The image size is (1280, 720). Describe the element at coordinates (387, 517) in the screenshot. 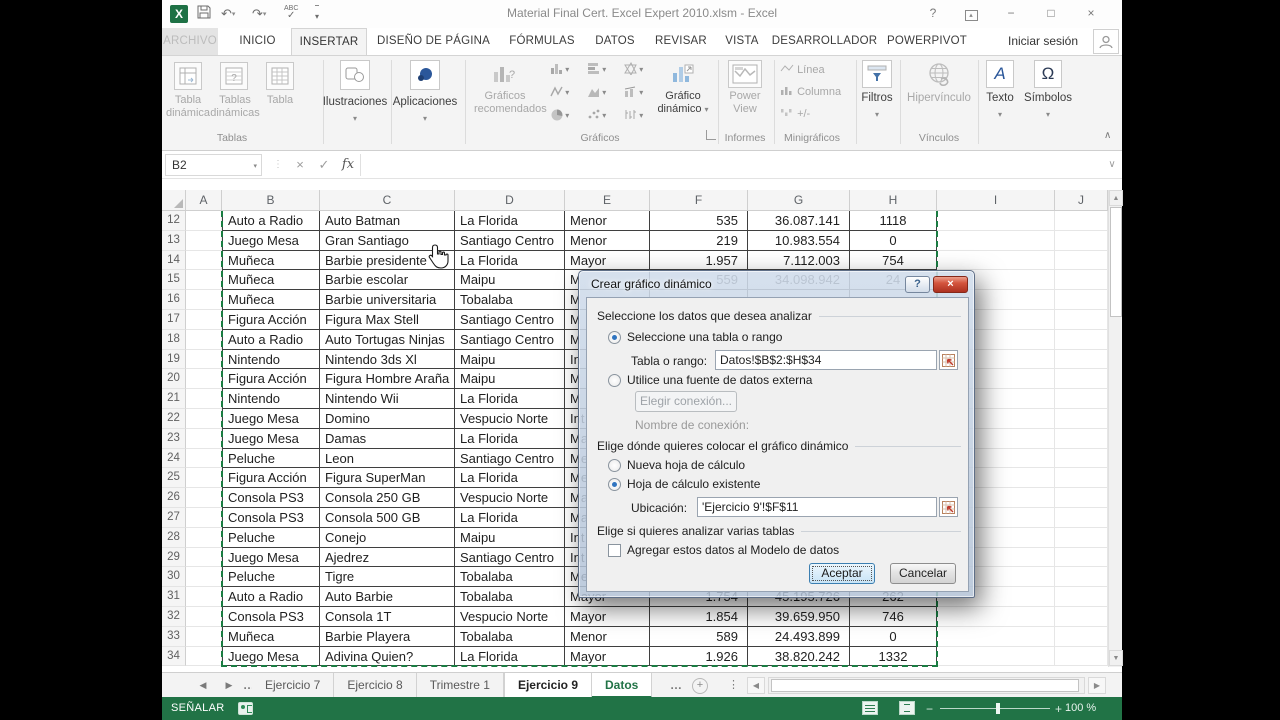

I see `cell: Consola 500 GB` at that location.